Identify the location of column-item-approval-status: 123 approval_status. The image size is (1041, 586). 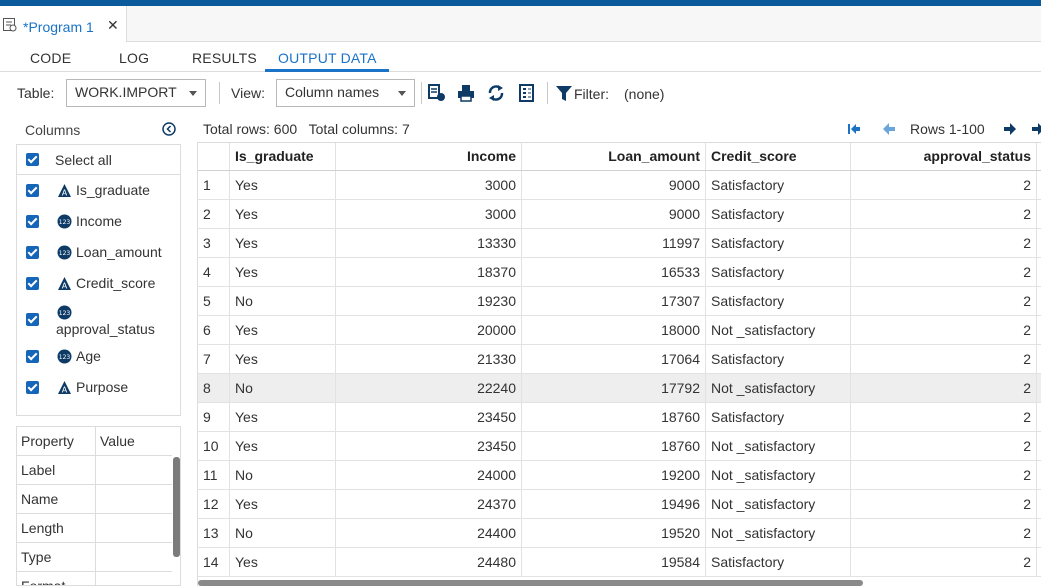
(98, 320).